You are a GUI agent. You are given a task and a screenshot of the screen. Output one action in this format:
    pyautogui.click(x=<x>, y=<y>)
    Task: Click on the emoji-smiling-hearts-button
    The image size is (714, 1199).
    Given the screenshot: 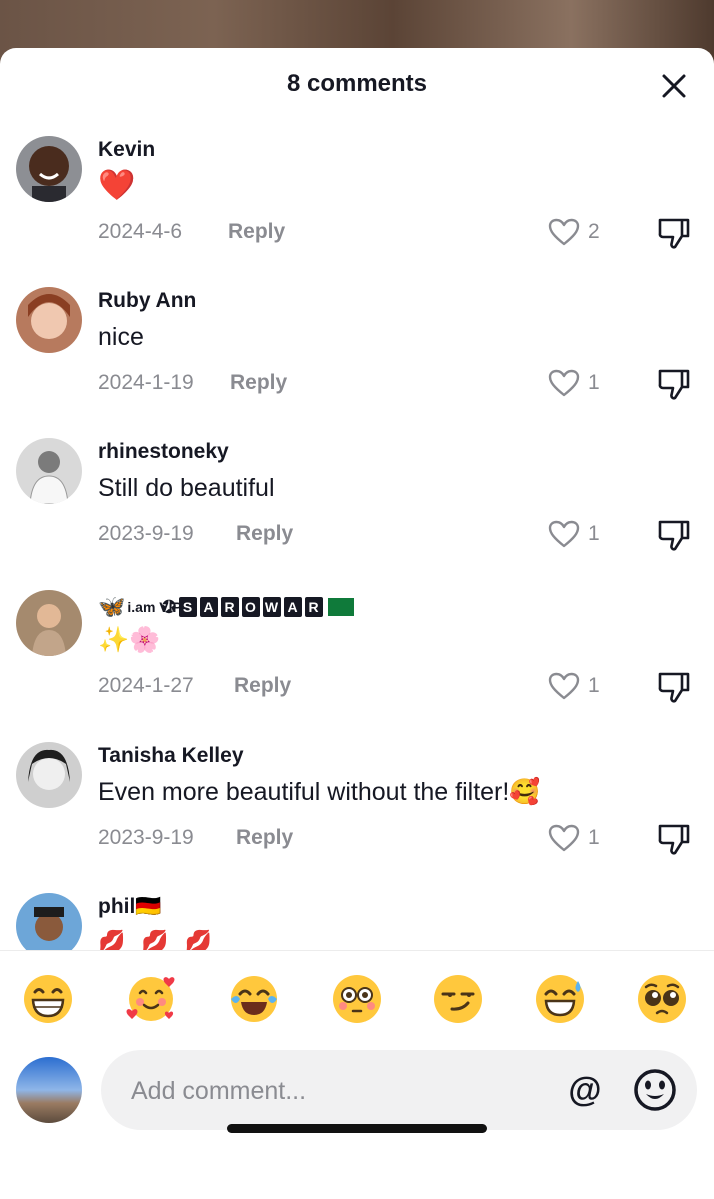 What is the action you would take?
    pyautogui.click(x=151, y=999)
    